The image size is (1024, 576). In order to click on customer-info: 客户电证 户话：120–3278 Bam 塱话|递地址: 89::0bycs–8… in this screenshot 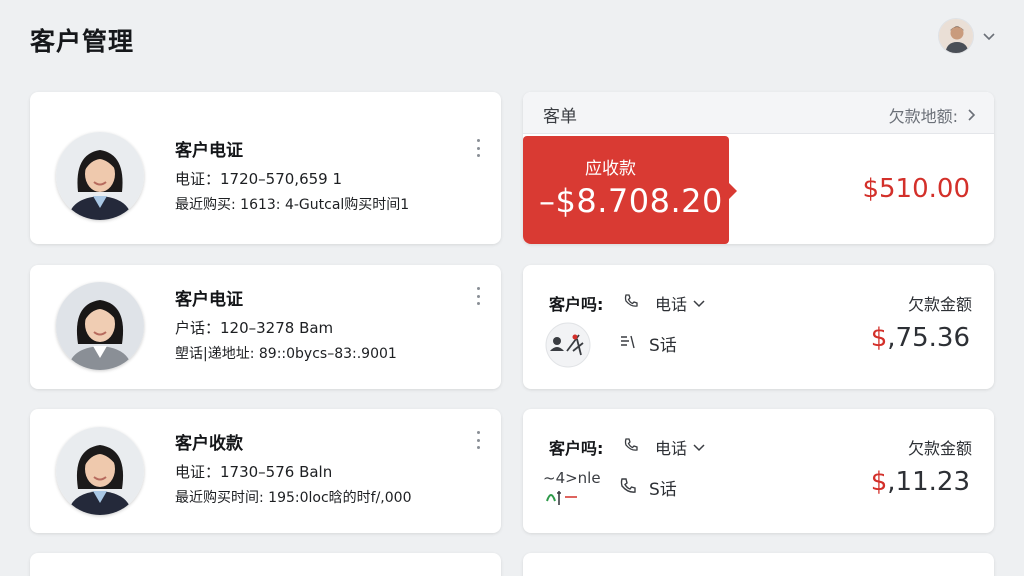, I will do `click(286, 326)`.